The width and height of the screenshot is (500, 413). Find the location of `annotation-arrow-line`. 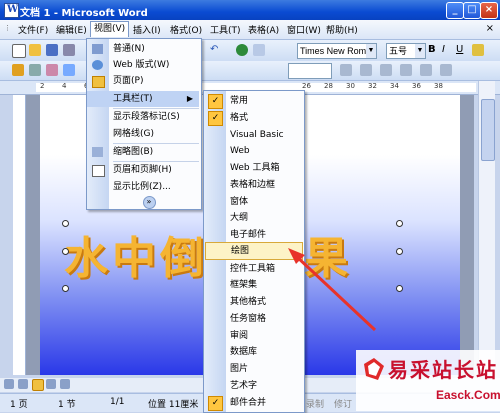

annotation-arrow-line is located at coordinates (335, 293).